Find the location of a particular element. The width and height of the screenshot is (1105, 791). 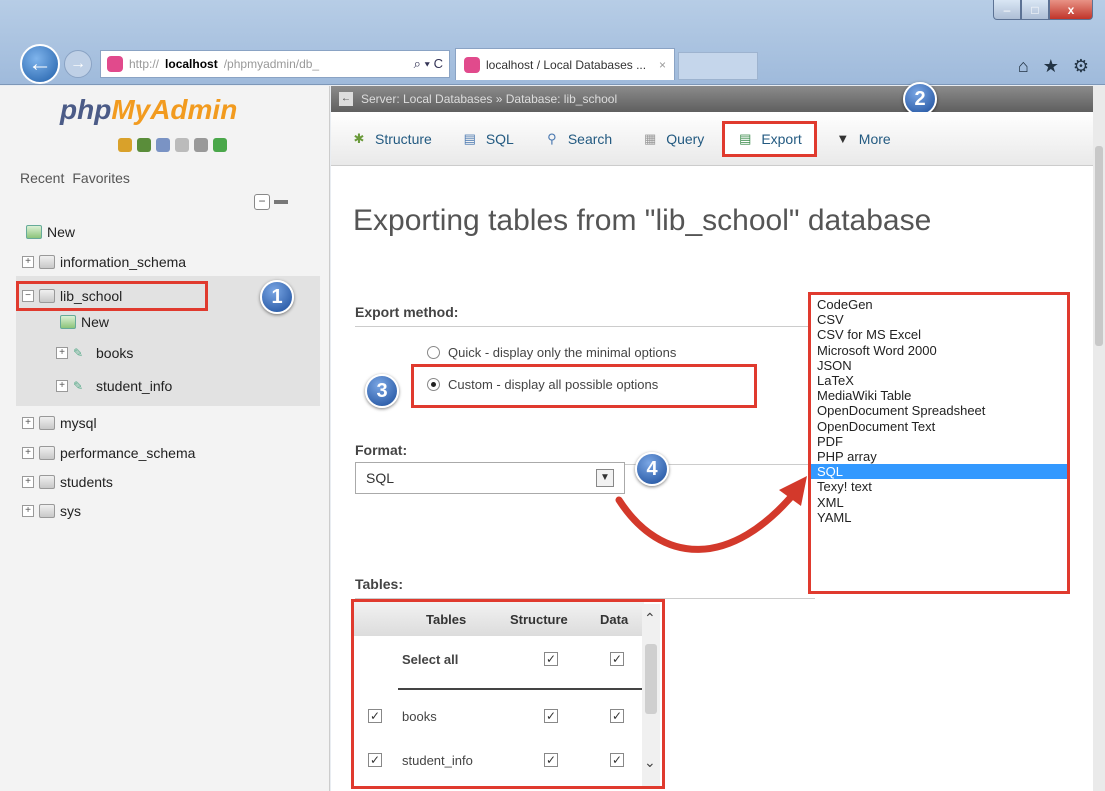

minimize-button: – is located at coordinates (1007, 10).